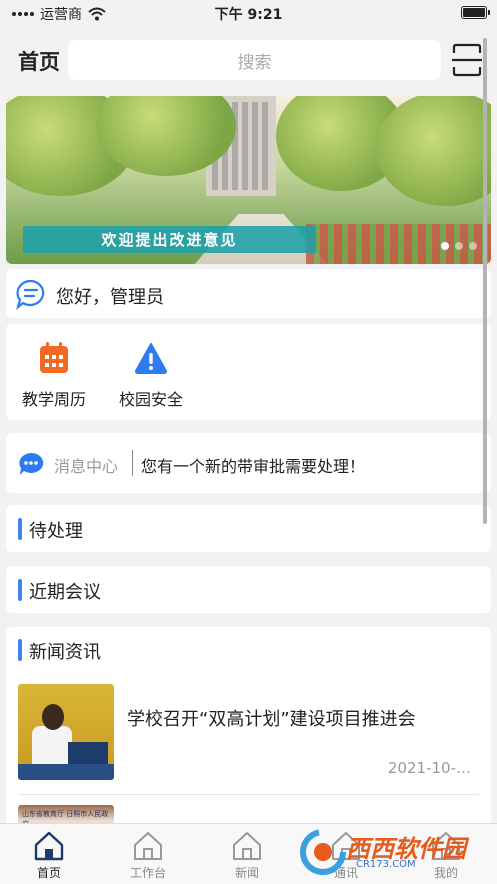 The width and height of the screenshot is (497, 884). Describe the element at coordinates (65, 592) in the screenshot. I see `section-title: 近期会议` at that location.